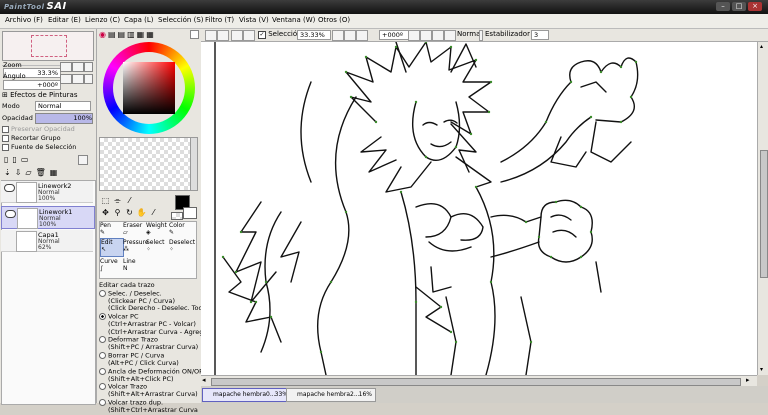 The width and height of the screenshot is (768, 415). What do you see at coordinates (129, 212) in the screenshot?
I see `rotate-icon: ↻` at bounding box center [129, 212].